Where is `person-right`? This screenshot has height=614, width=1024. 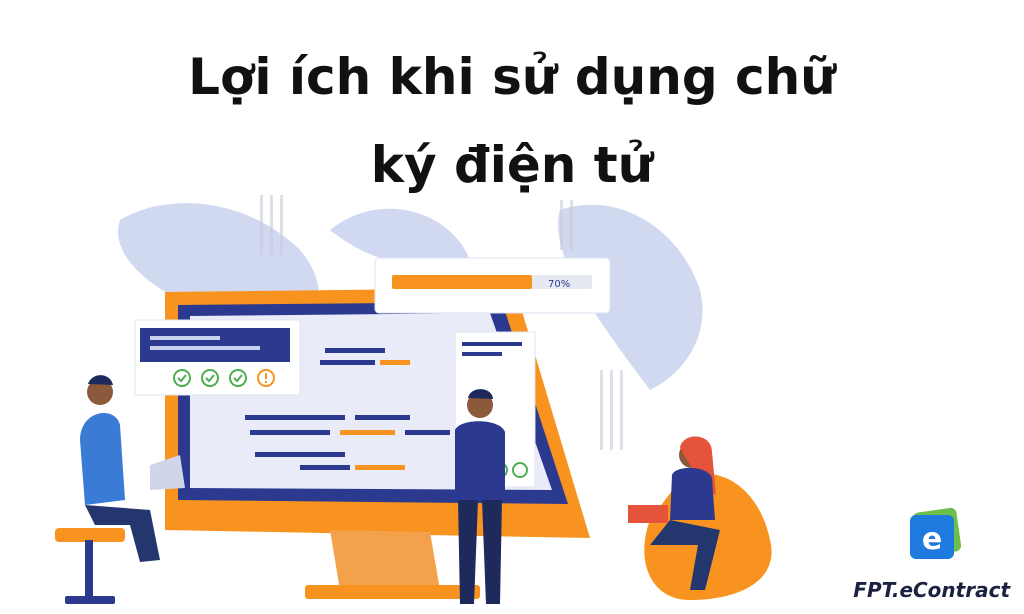 person-right is located at coordinates (700, 518).